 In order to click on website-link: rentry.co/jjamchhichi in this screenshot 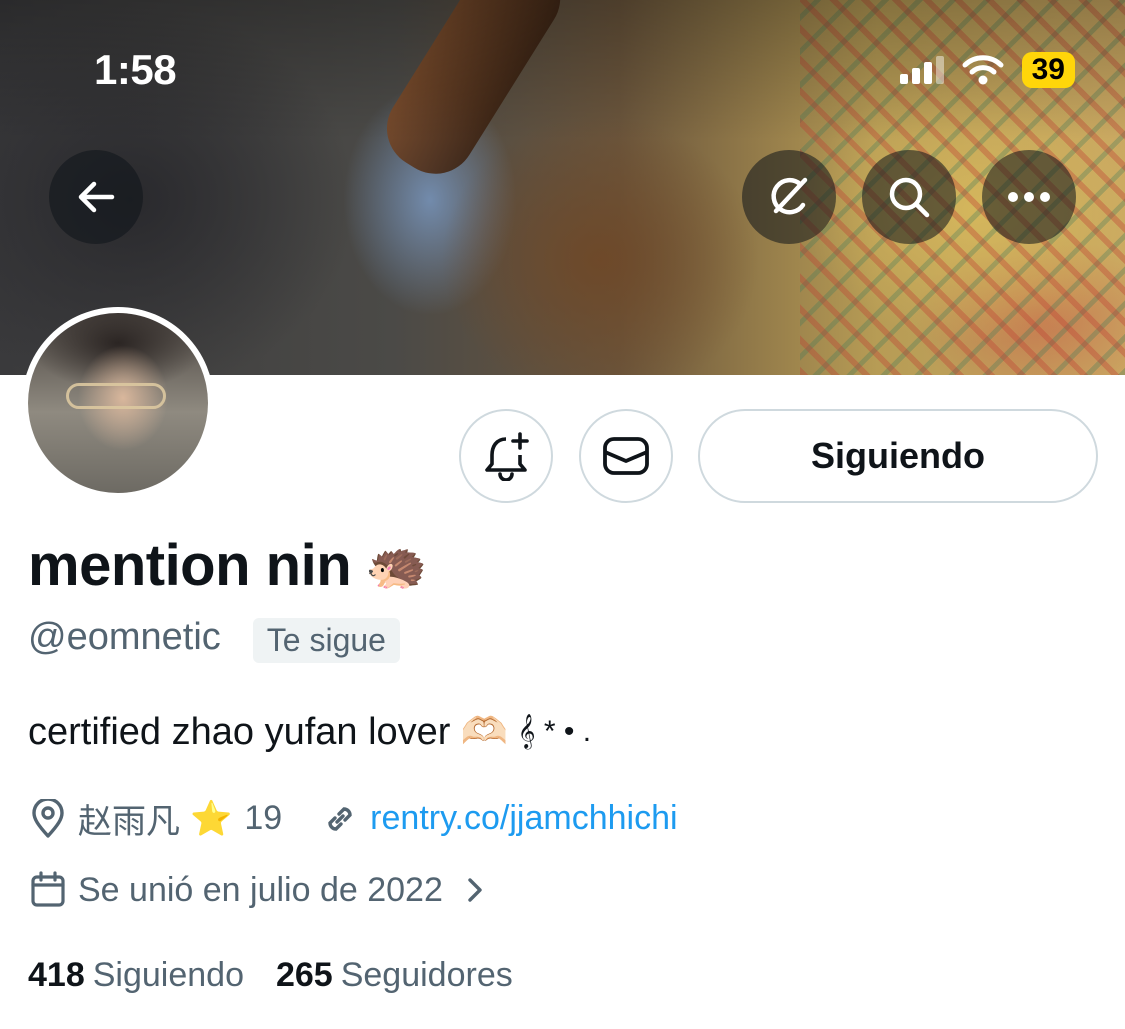, I will do `click(523, 818)`.